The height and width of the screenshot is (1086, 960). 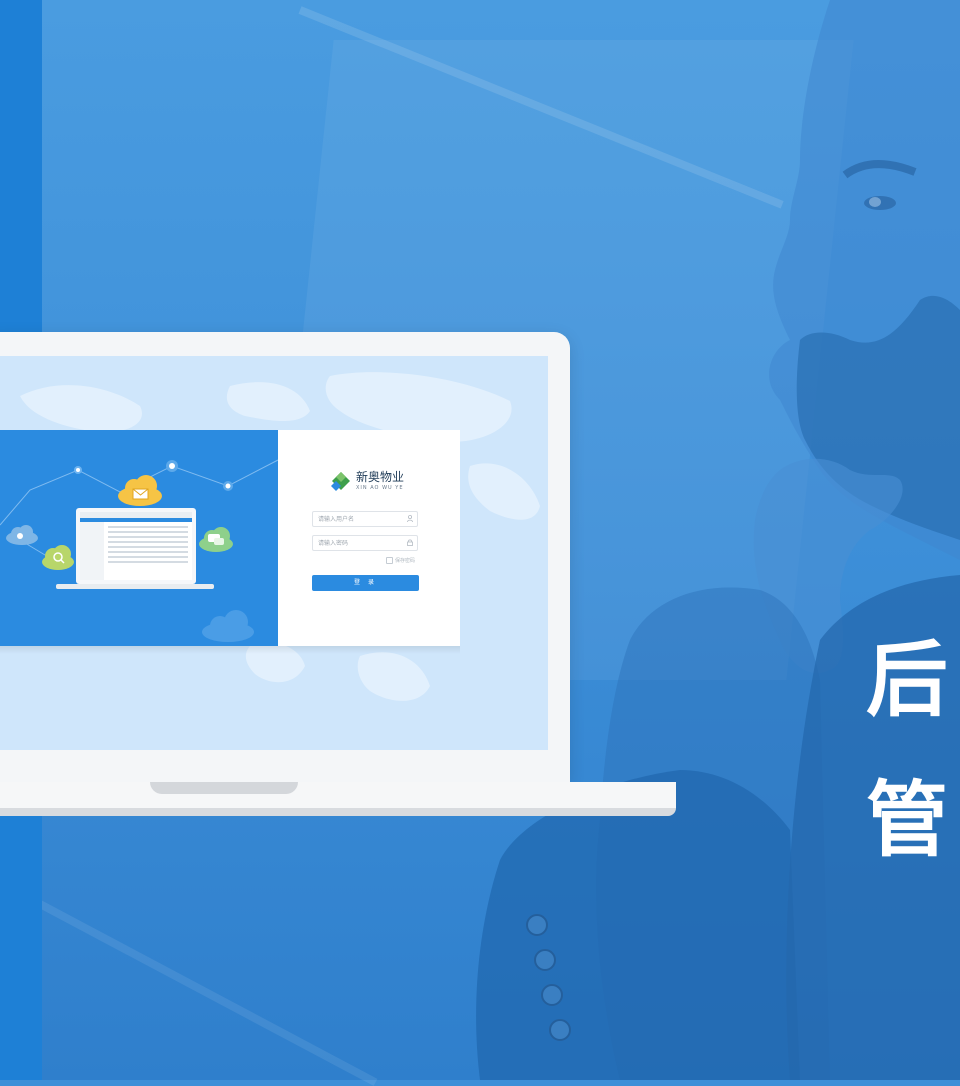 What do you see at coordinates (135, 548) in the screenshot?
I see `mini-laptop-dashboard` at bounding box center [135, 548].